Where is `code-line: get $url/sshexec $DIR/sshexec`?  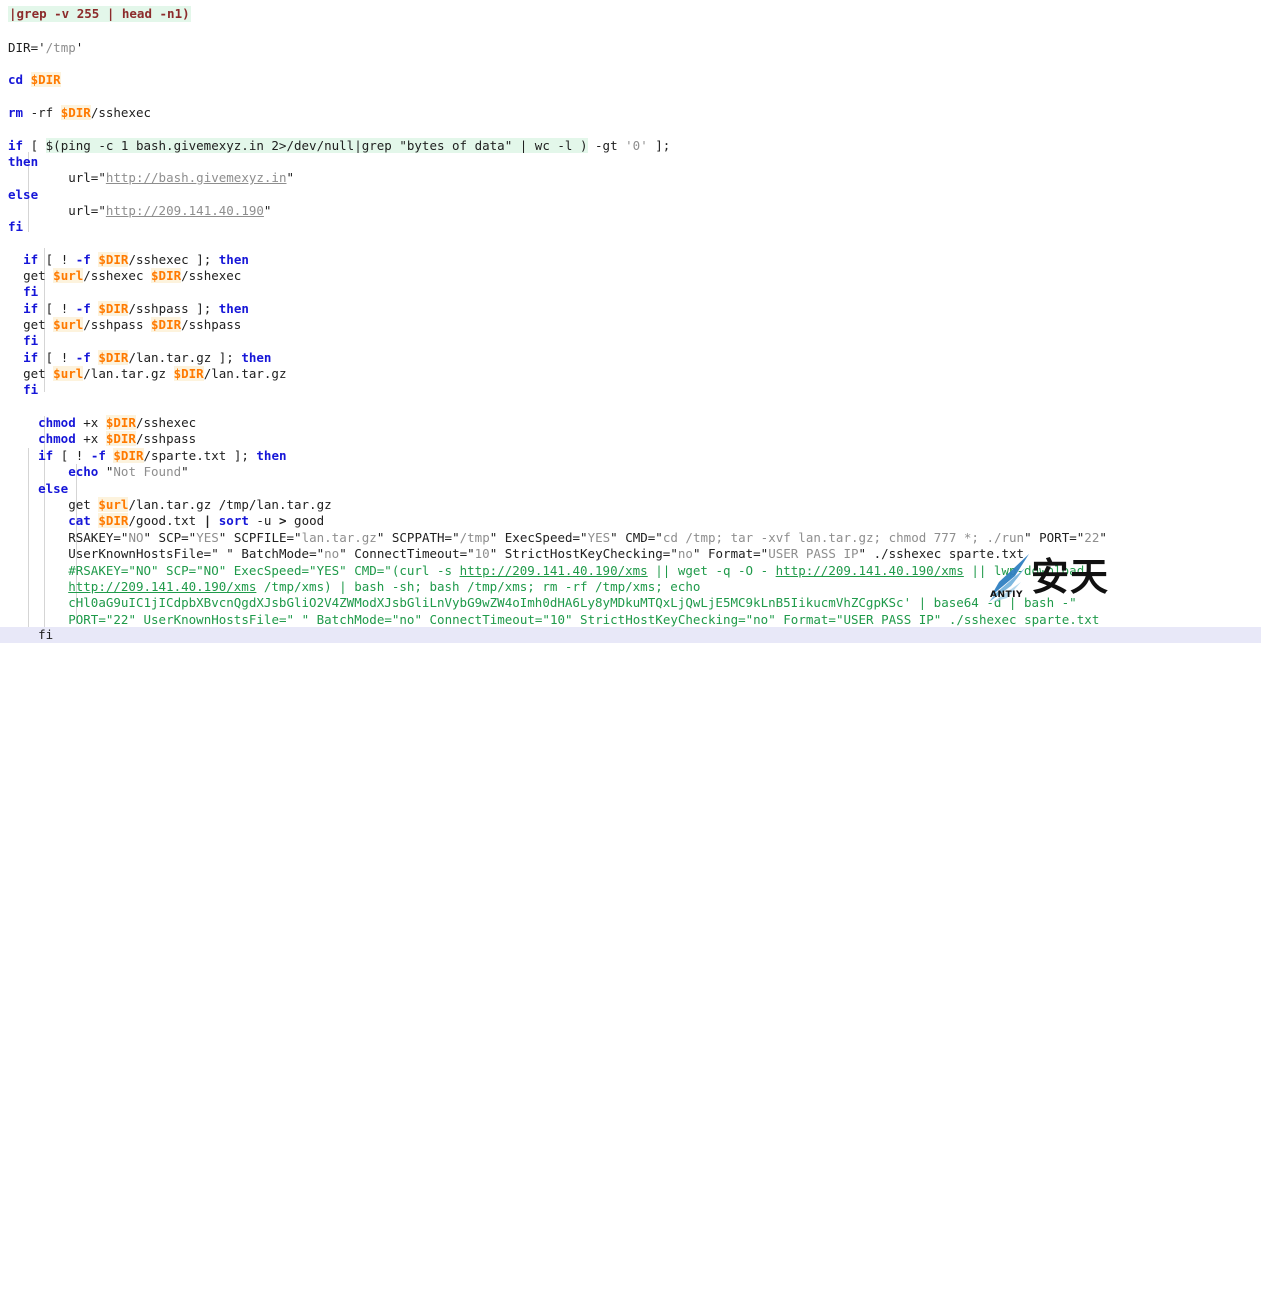 code-line: get $url/sshexec $DIR/sshexec is located at coordinates (120, 276).